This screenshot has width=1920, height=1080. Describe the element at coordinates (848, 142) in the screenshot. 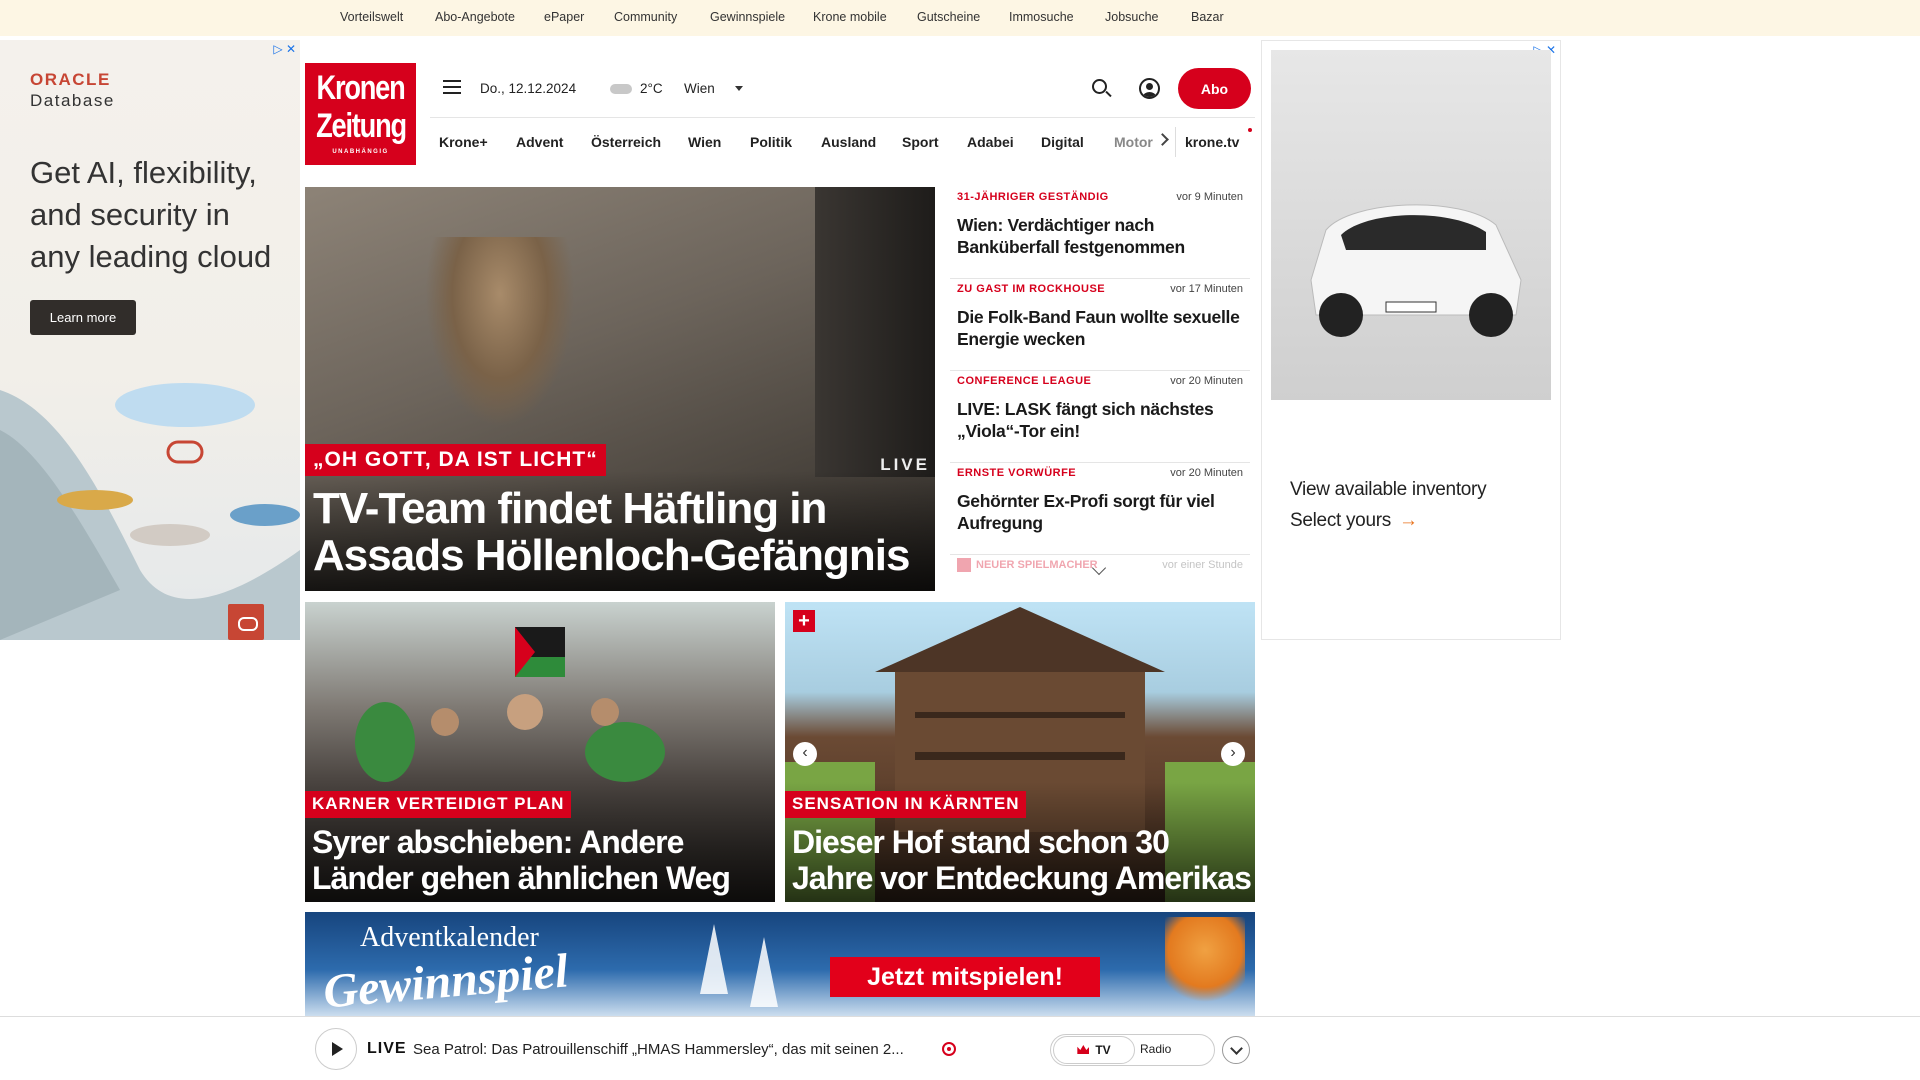

I see `nav-item-ausland: Ausland` at that location.